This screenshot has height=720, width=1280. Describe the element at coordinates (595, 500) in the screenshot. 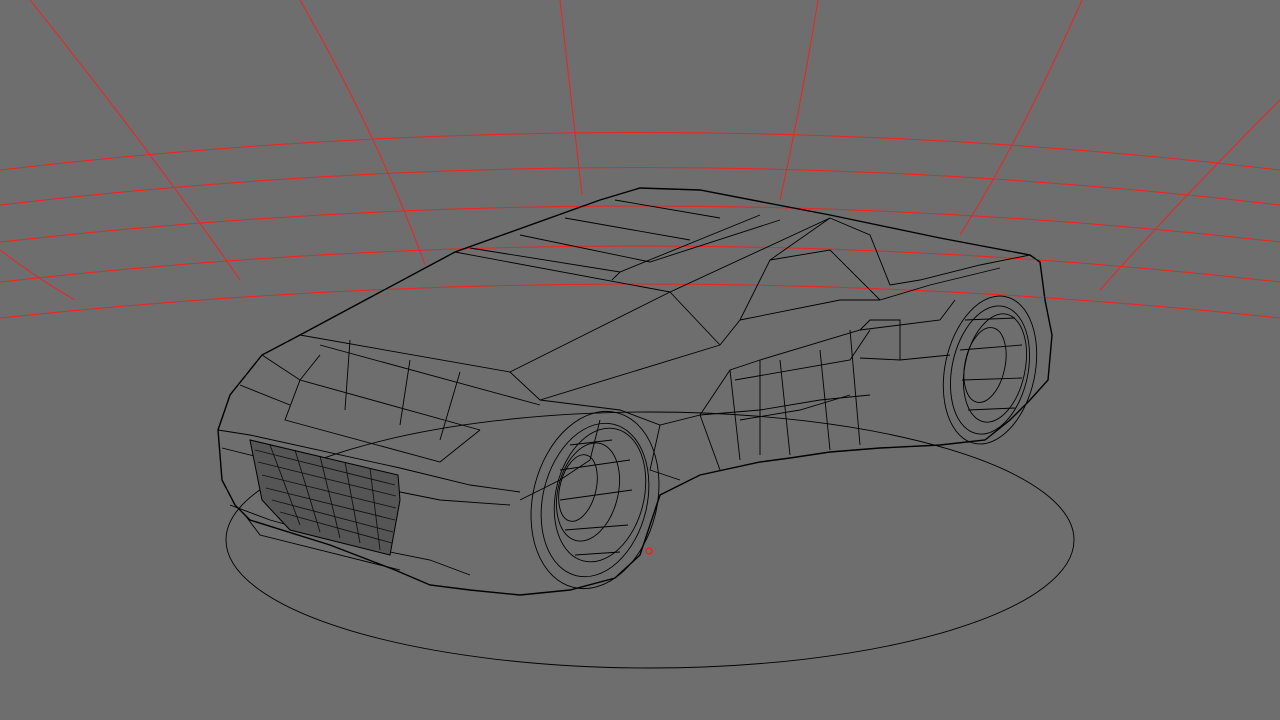

I see `front-wheel` at that location.